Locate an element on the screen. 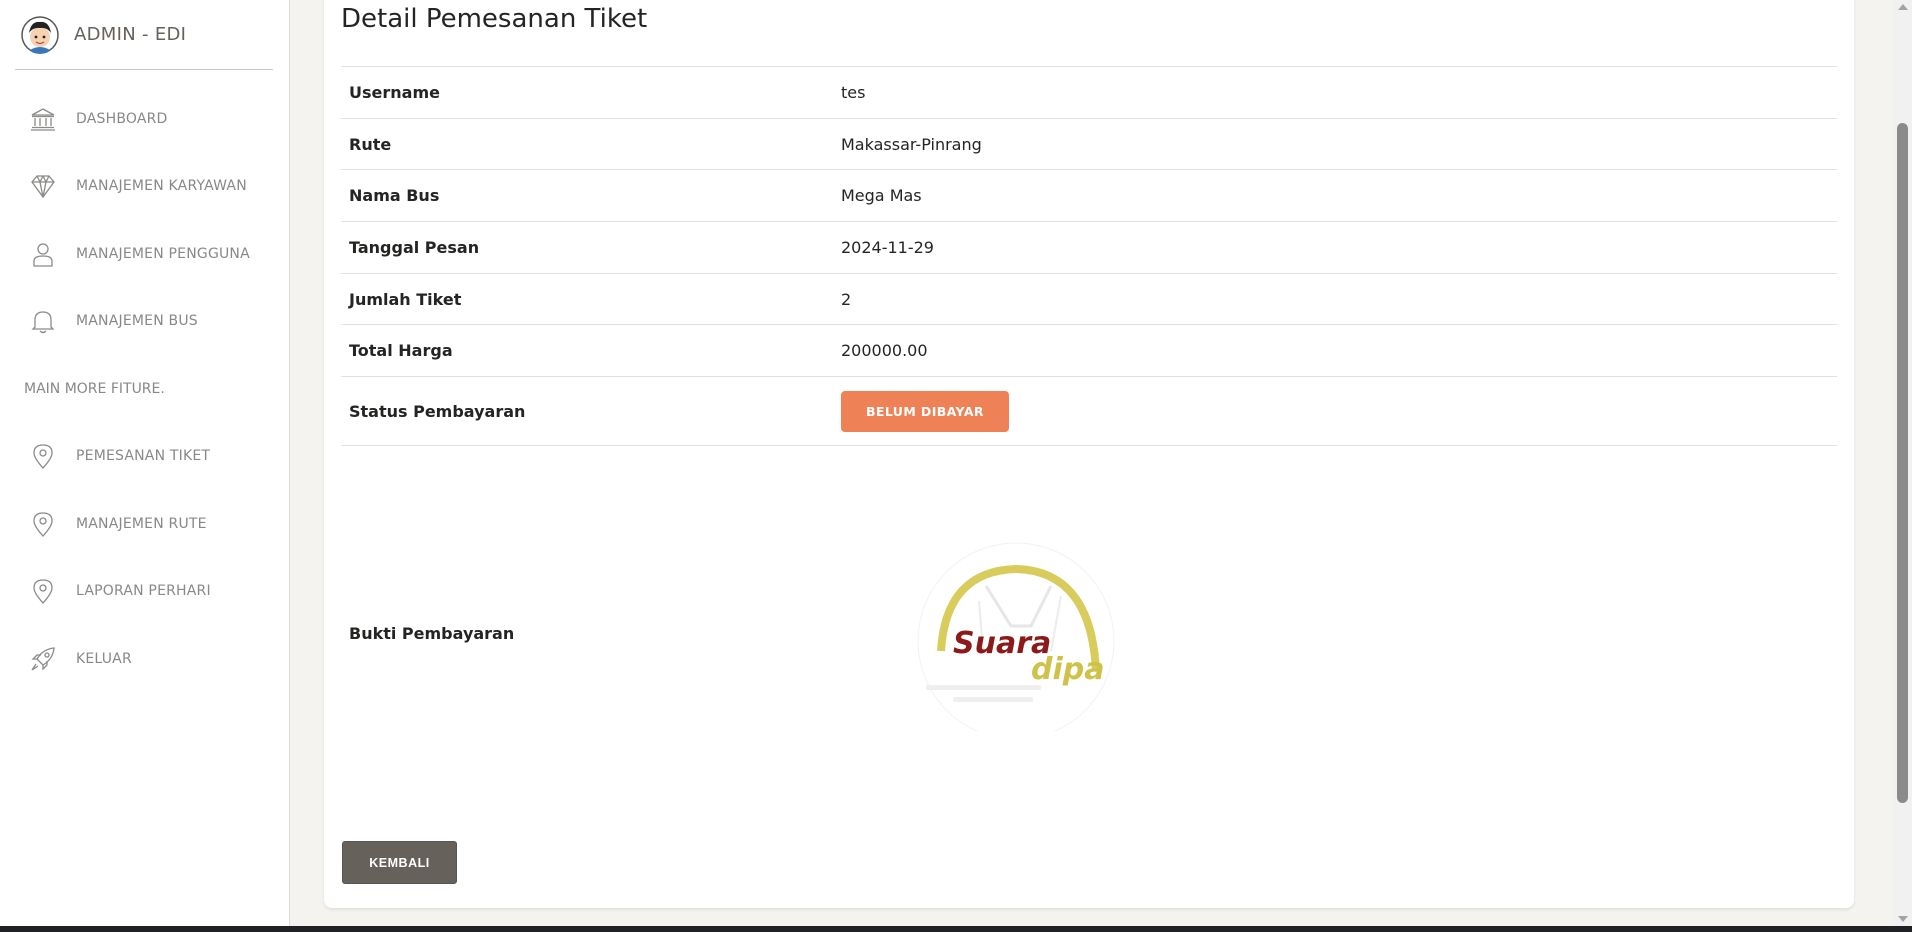 The image size is (1912, 932). user-icon is located at coordinates (43, 254).